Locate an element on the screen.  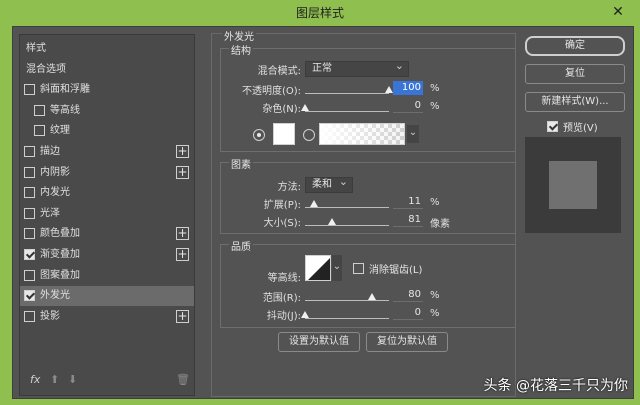
style-list-item: 纹理 is located at coordinates (107, 131).